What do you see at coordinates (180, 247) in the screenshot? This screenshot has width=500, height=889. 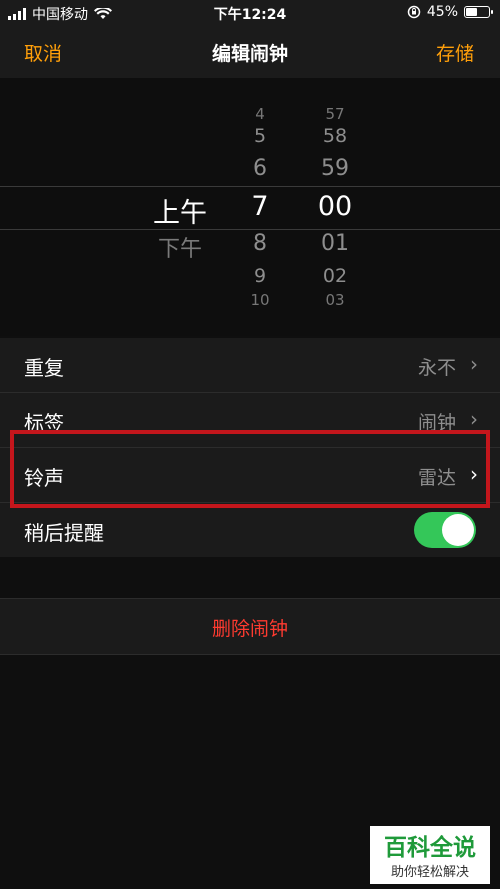 I see `ampm-option-pm: 下午` at bounding box center [180, 247].